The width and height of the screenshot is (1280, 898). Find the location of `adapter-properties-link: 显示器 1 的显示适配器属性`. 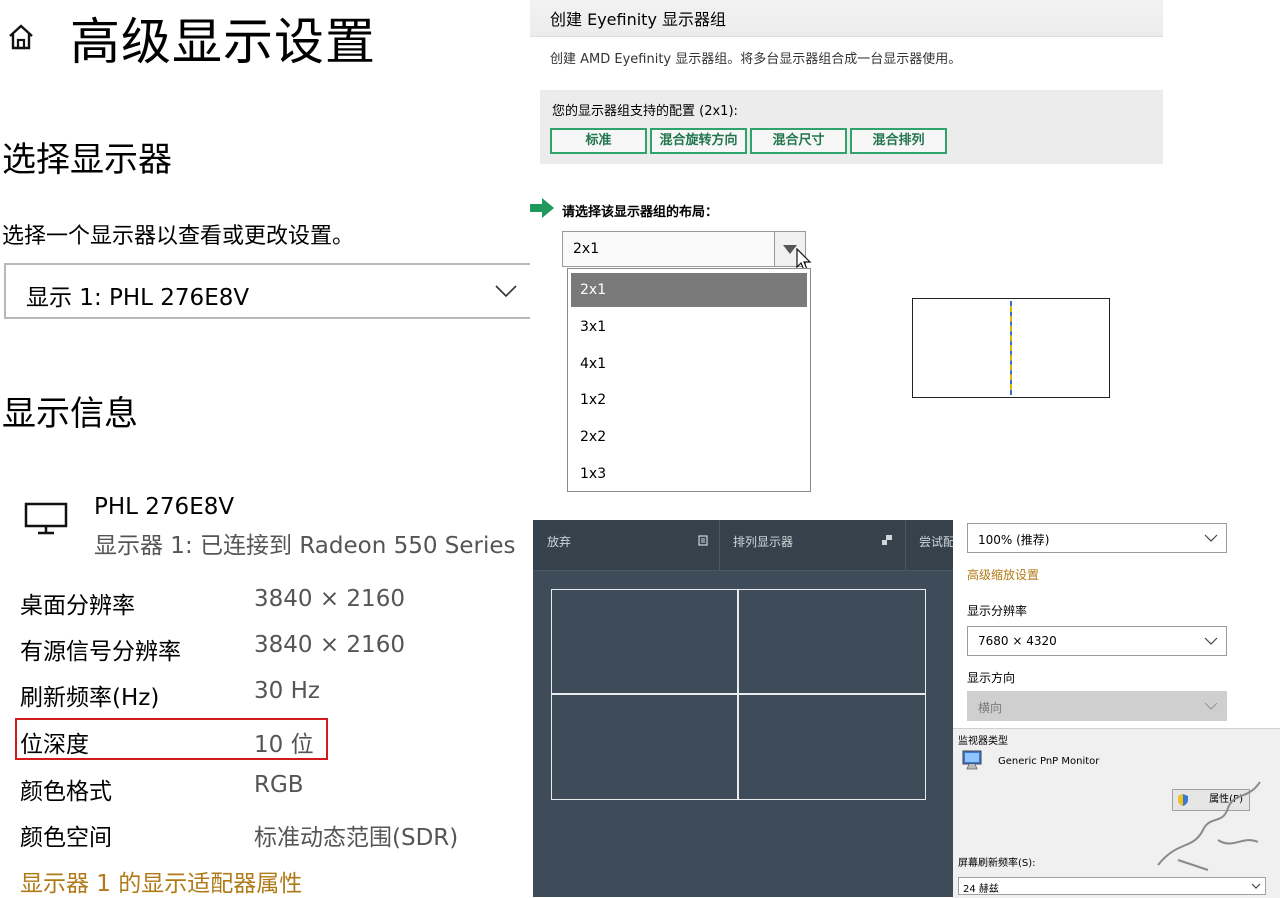

adapter-properties-link: 显示器 1 的显示适配器属性 is located at coordinates (161, 881).